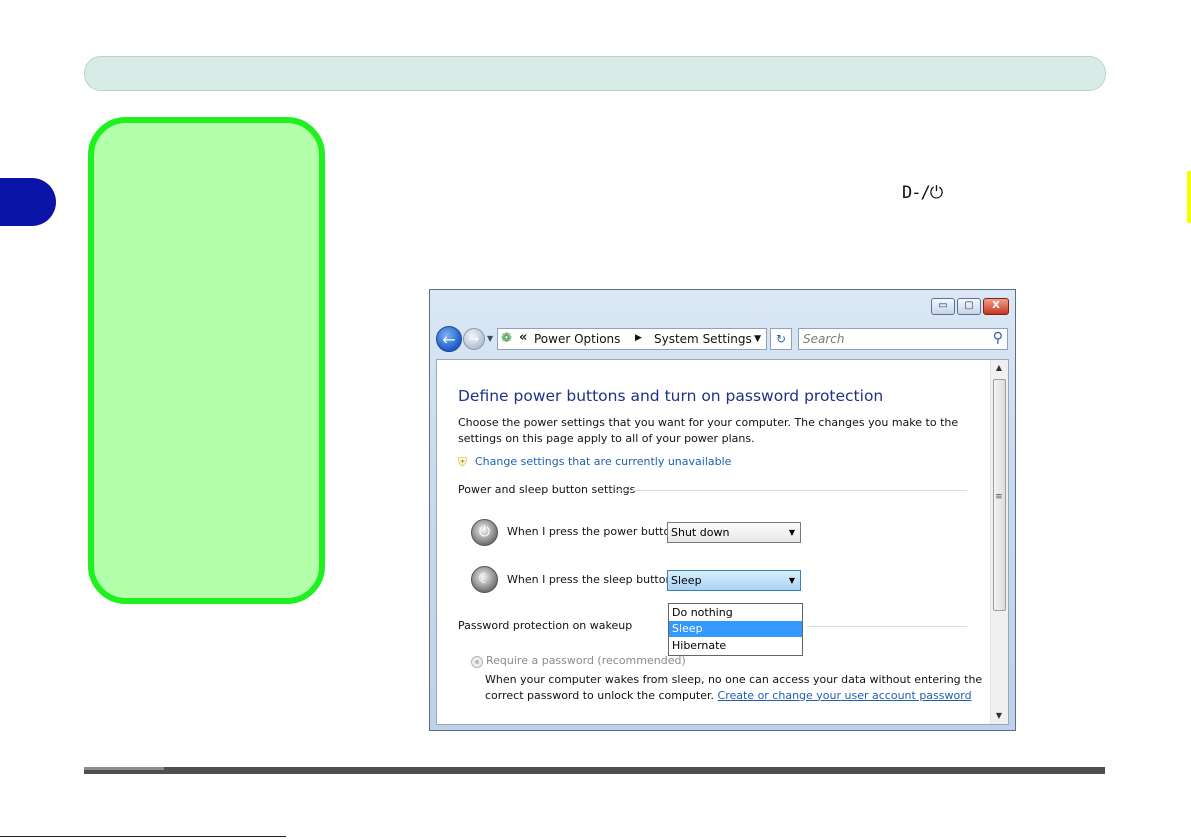 The height and width of the screenshot is (839, 1191). What do you see at coordinates (781, 339) in the screenshot?
I see `refresh-icon: ↻` at bounding box center [781, 339].